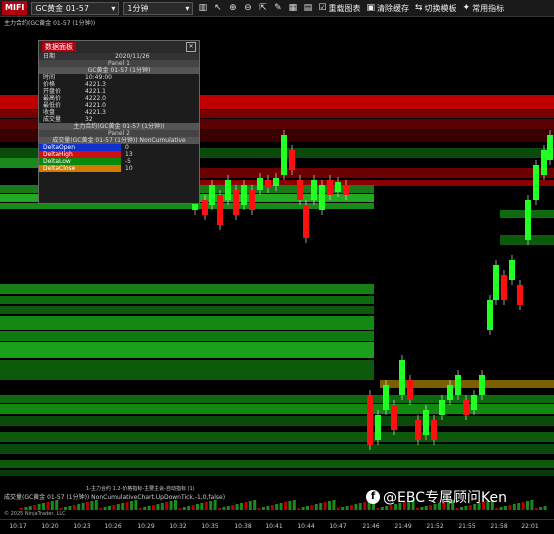 This screenshot has width=554, height=534. I want to click on data-row-value: 4221.1, so click(95, 91).